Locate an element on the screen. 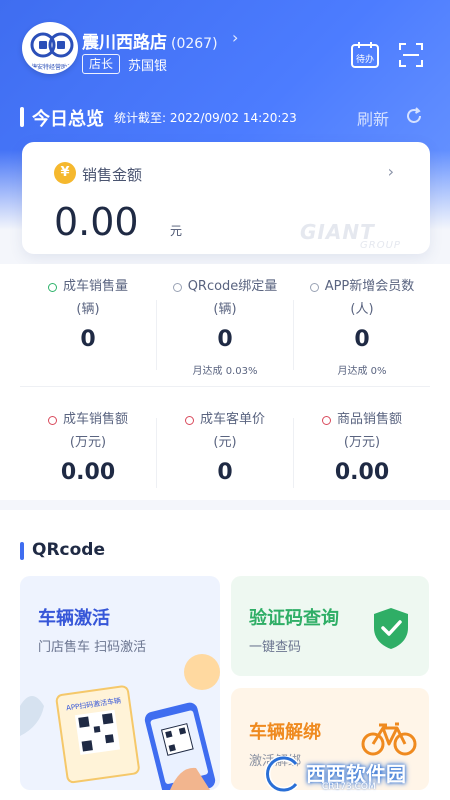 Image resolution: width=450 pixels, height=800 pixels. sales-unit: 元 is located at coordinates (176, 231).